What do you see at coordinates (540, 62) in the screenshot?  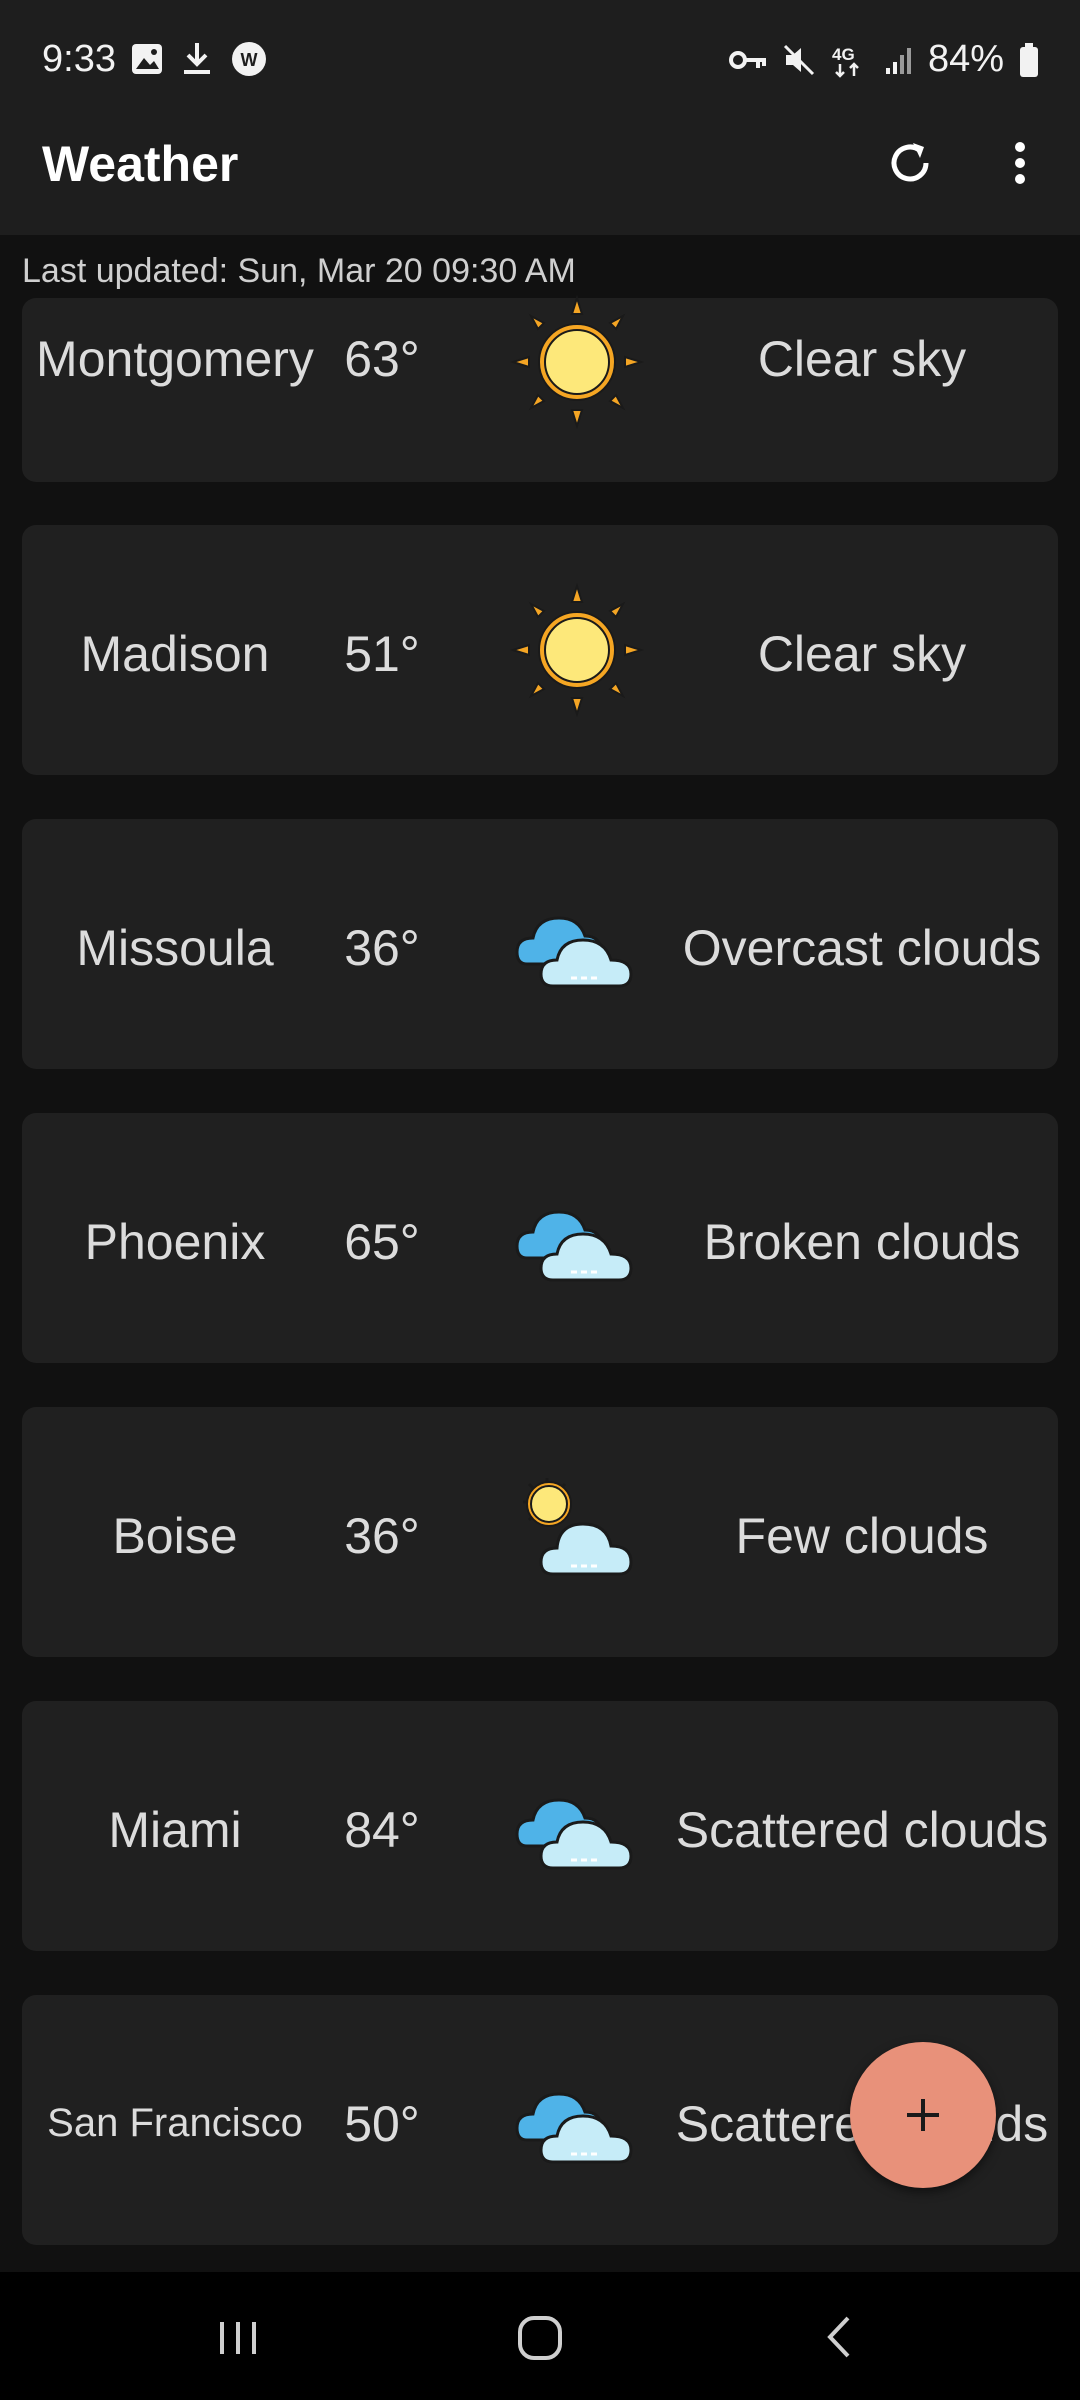 I see `status-bar: 9:33 W 4G 84%` at bounding box center [540, 62].